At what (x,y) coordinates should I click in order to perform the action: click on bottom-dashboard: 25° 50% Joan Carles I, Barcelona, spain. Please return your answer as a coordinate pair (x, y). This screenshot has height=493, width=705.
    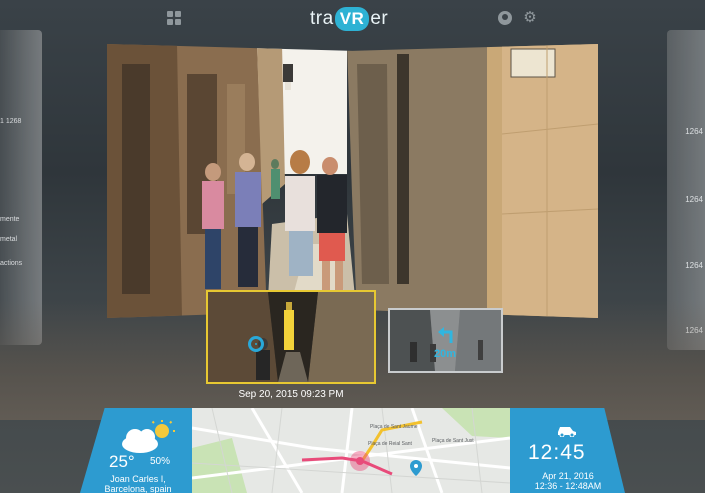
    Looking at the image, I should click on (352, 450).